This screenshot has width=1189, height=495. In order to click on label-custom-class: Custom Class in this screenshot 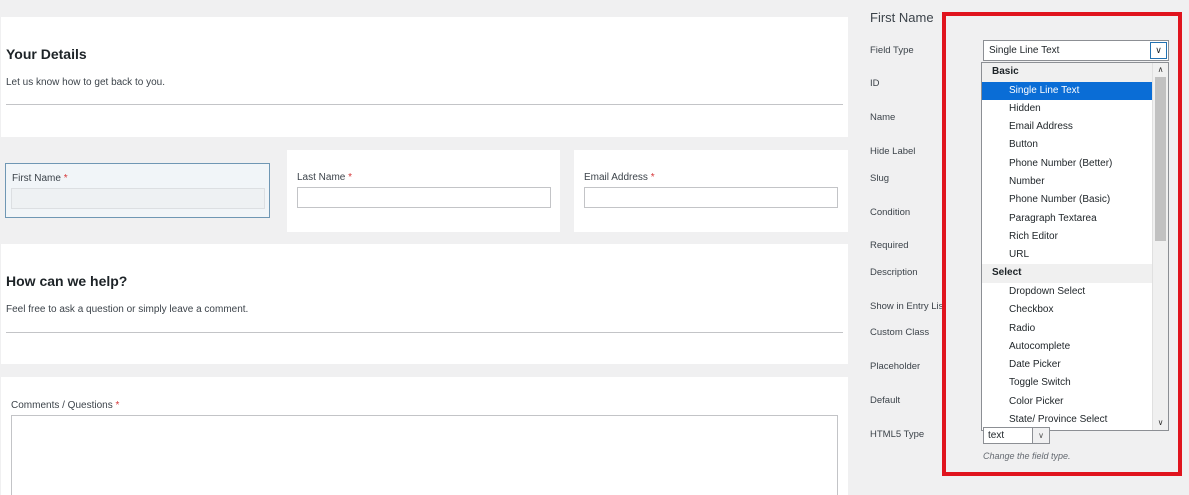, I will do `click(900, 332)`.